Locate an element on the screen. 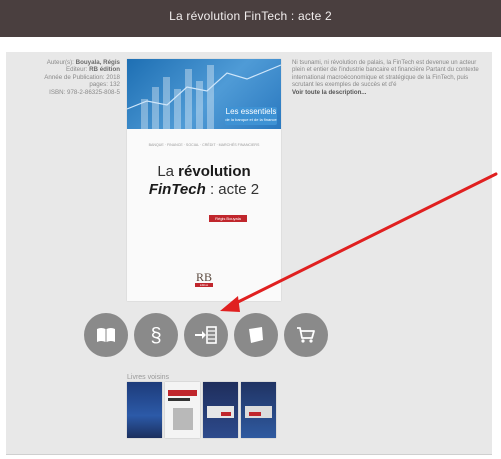 Image resolution: width=501 pixels, height=459 pixels. isbn-row: ISBN: 978-2-86325-808-5 is located at coordinates (84, 92).